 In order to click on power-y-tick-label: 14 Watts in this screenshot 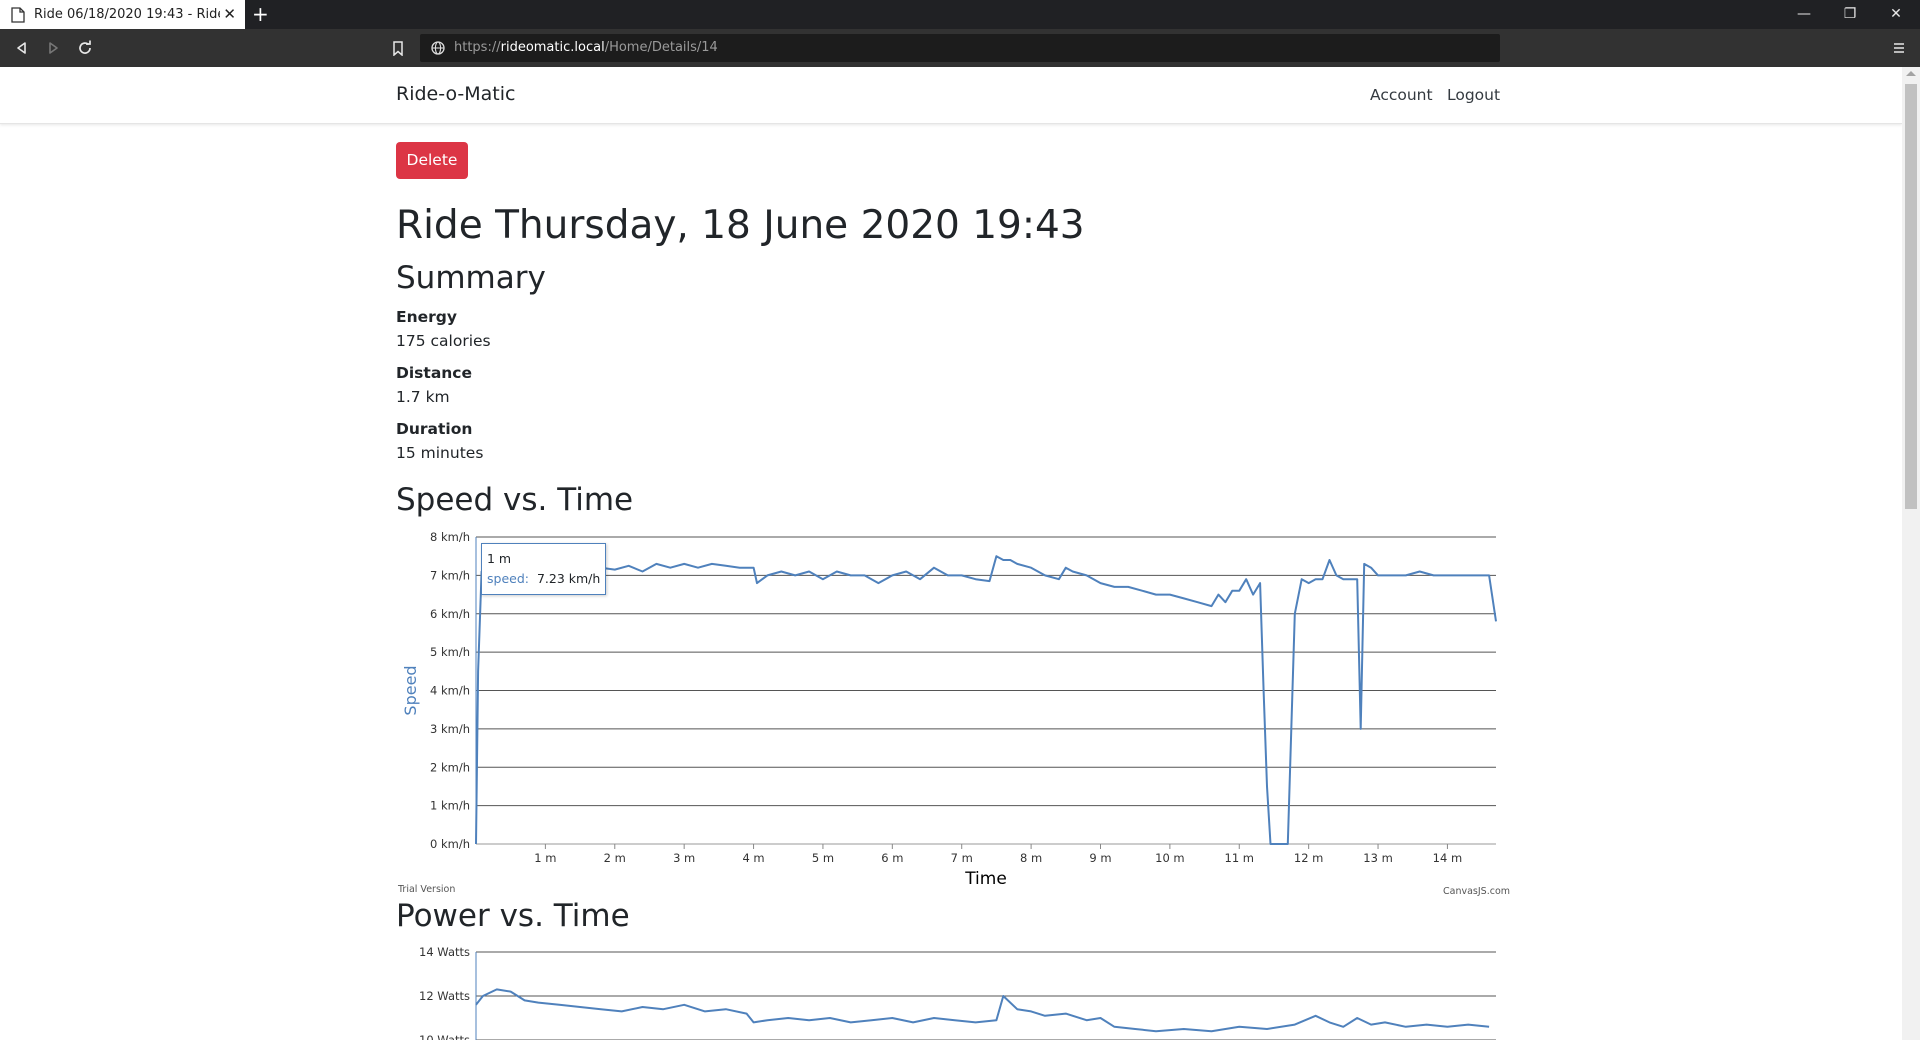, I will do `click(444, 952)`.